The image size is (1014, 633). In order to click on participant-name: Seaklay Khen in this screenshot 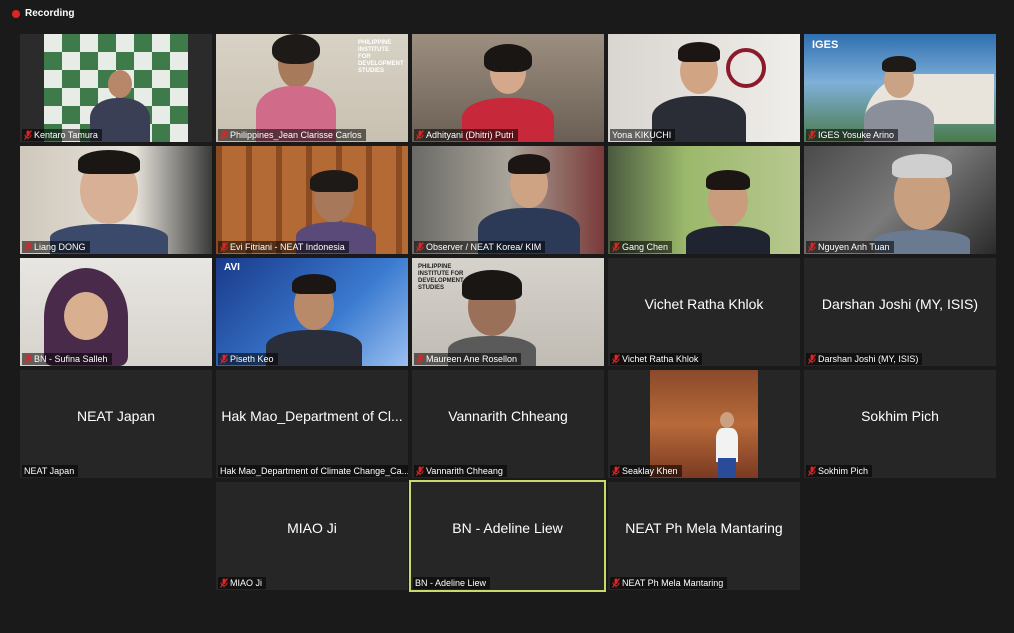, I will do `click(650, 471)`.